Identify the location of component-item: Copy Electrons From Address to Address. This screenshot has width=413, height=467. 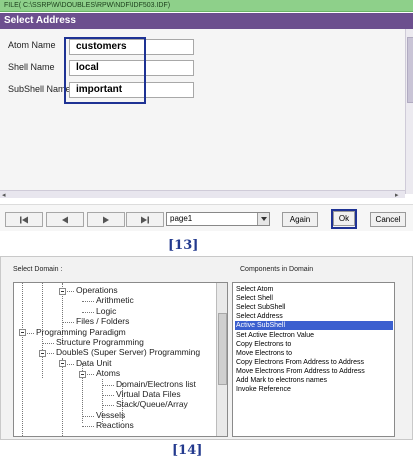
(314, 362).